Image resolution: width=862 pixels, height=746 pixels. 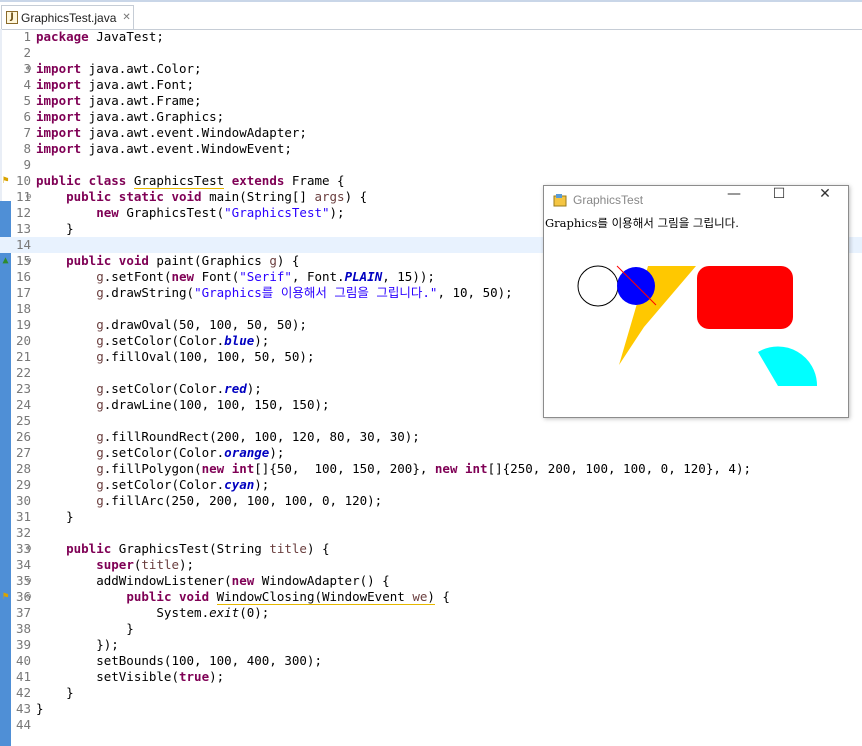 What do you see at coordinates (696, 201) in the screenshot?
I see `window-title-bar: GraphicsTest — ☐ ✕` at bounding box center [696, 201].